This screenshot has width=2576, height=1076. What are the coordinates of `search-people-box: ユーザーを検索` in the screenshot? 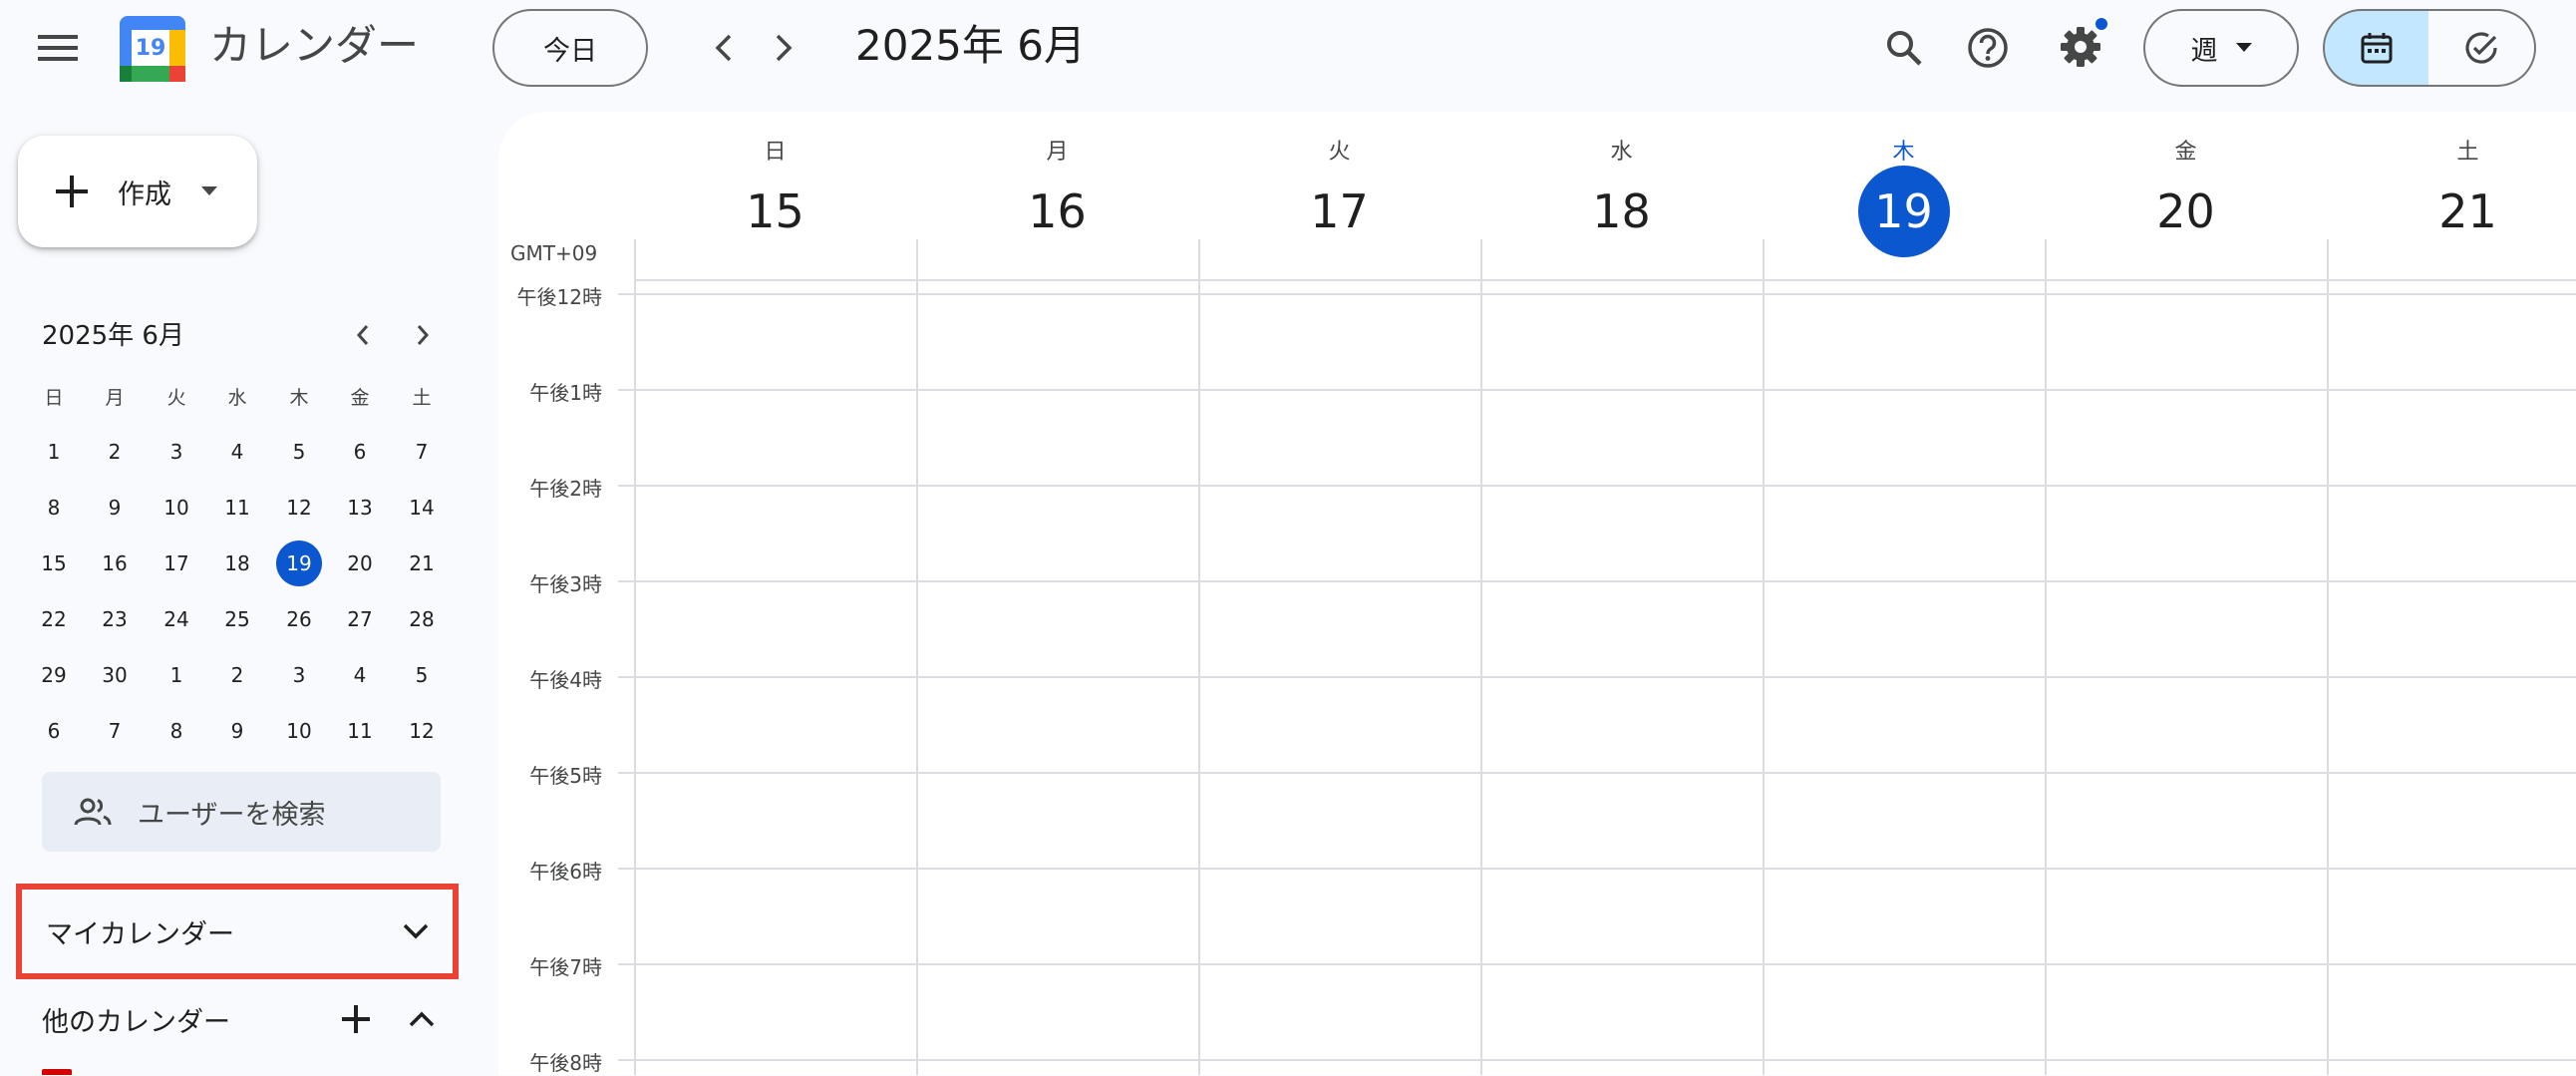 It's located at (241, 812).